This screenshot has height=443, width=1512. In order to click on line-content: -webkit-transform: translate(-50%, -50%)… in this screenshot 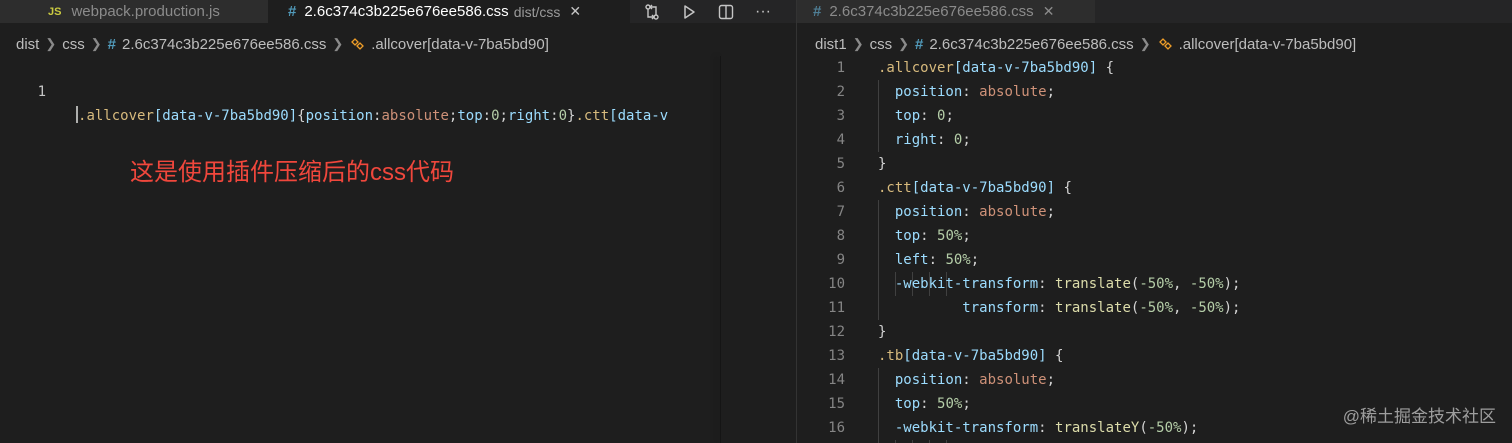, I will do `click(1059, 284)`.